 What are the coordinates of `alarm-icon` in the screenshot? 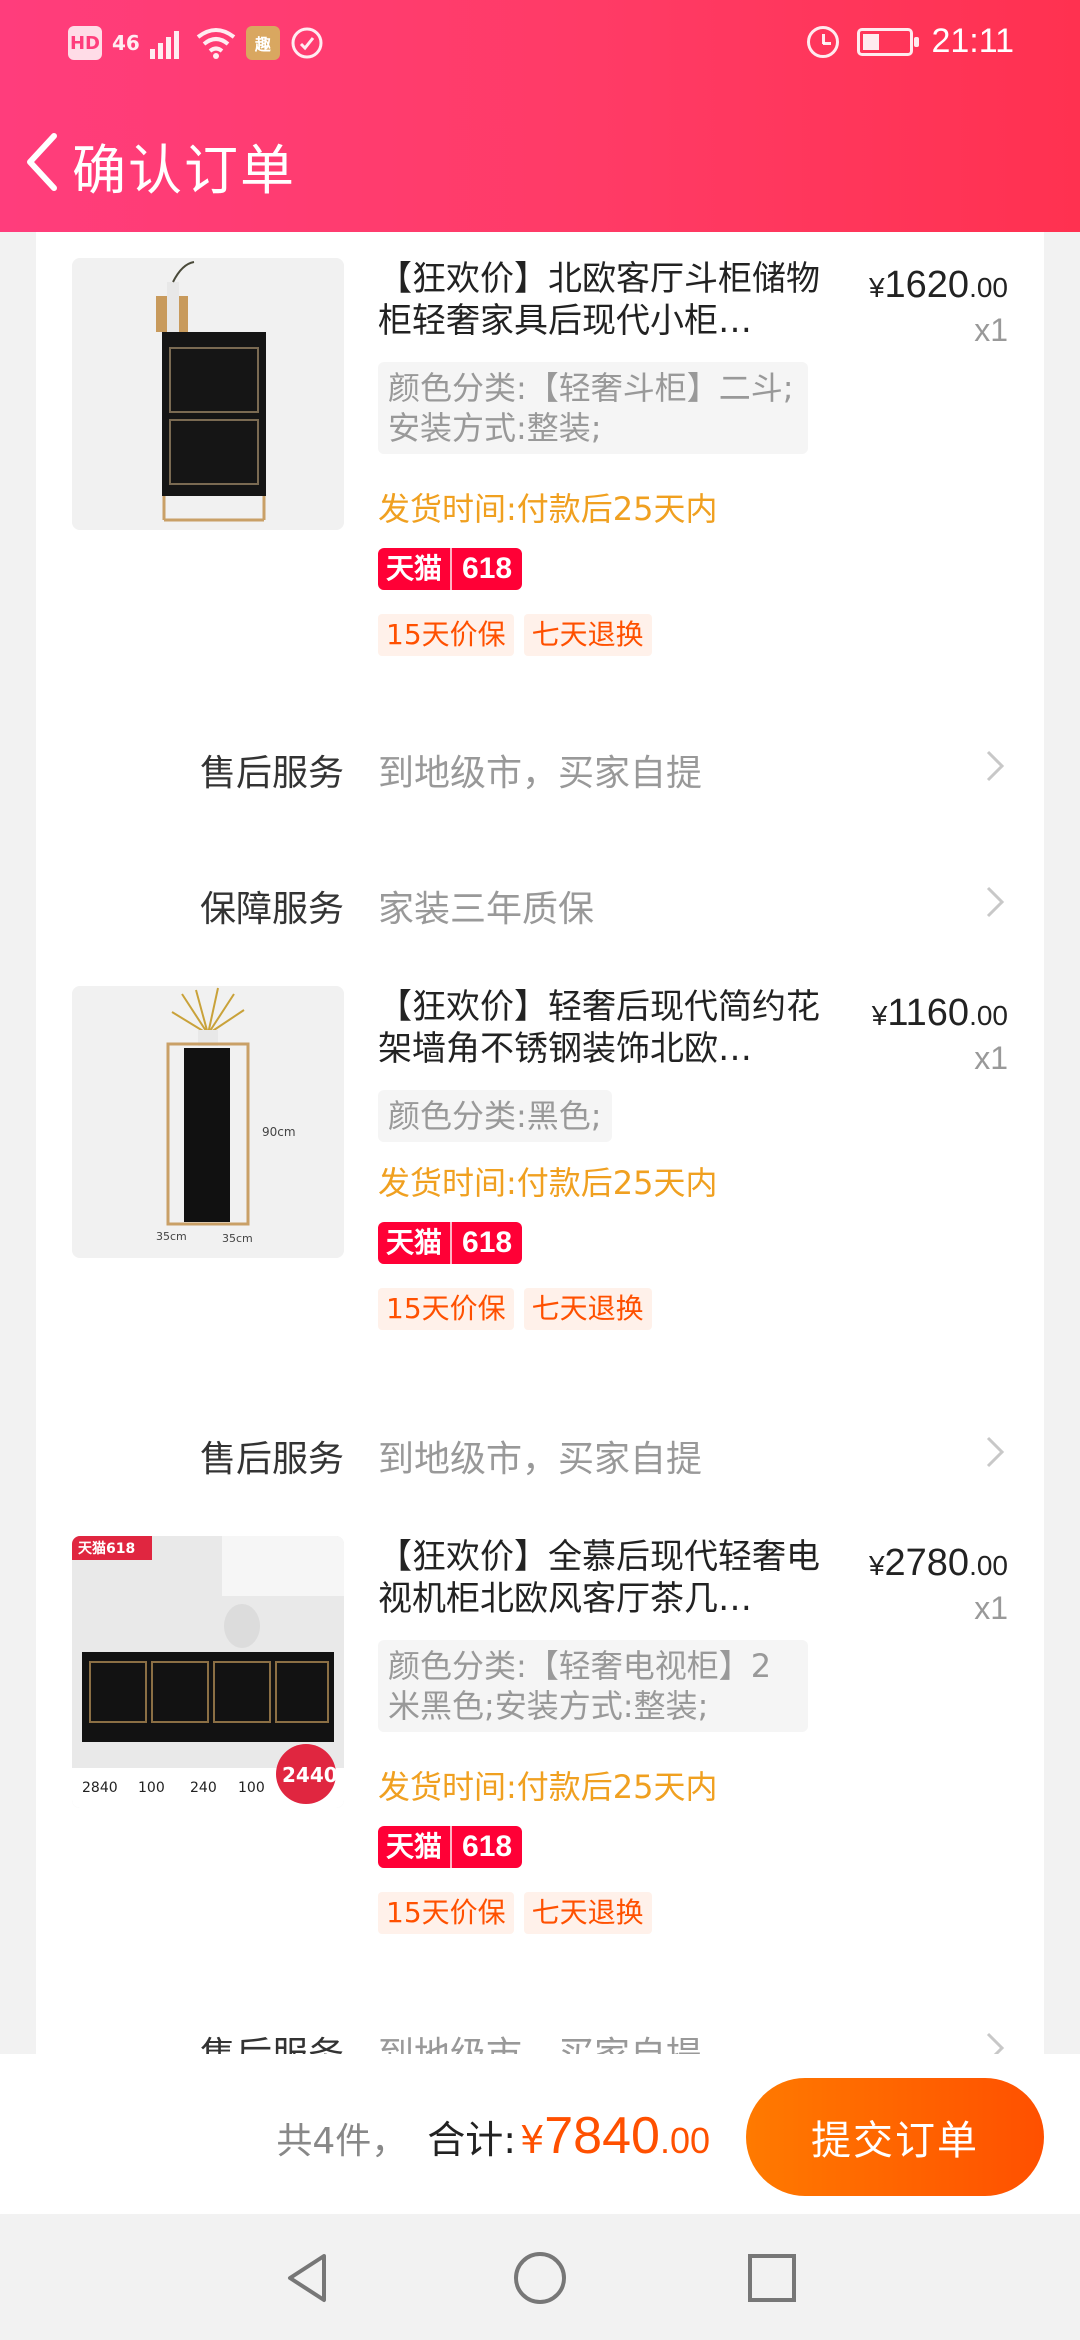 It's located at (823, 41).